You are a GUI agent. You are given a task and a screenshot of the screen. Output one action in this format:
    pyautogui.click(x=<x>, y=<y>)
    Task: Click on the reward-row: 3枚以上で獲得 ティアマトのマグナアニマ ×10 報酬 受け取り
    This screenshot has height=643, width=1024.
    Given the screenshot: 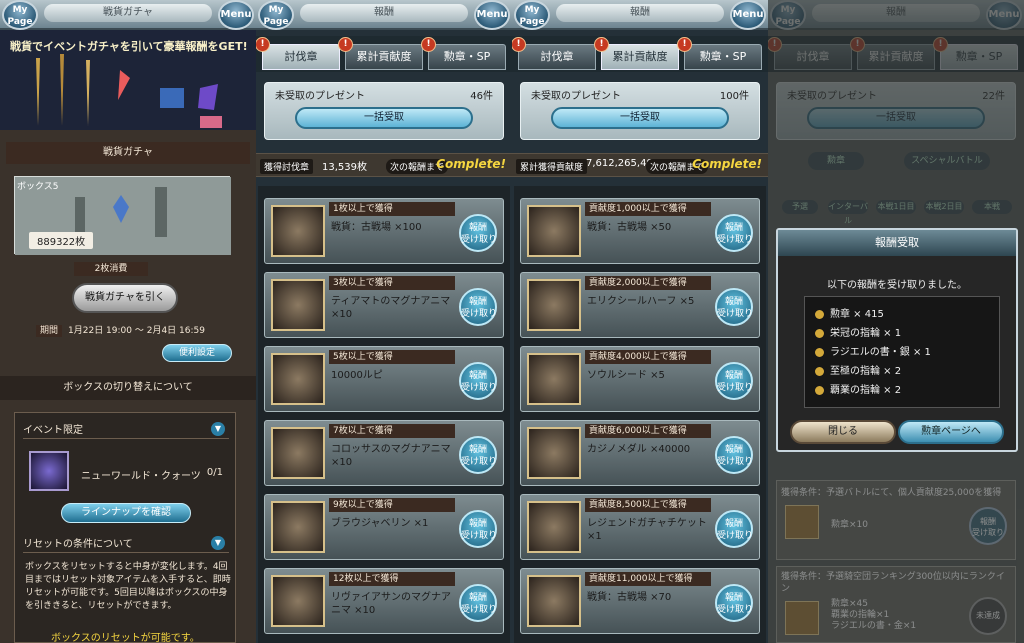 What is the action you would take?
    pyautogui.click(x=384, y=305)
    